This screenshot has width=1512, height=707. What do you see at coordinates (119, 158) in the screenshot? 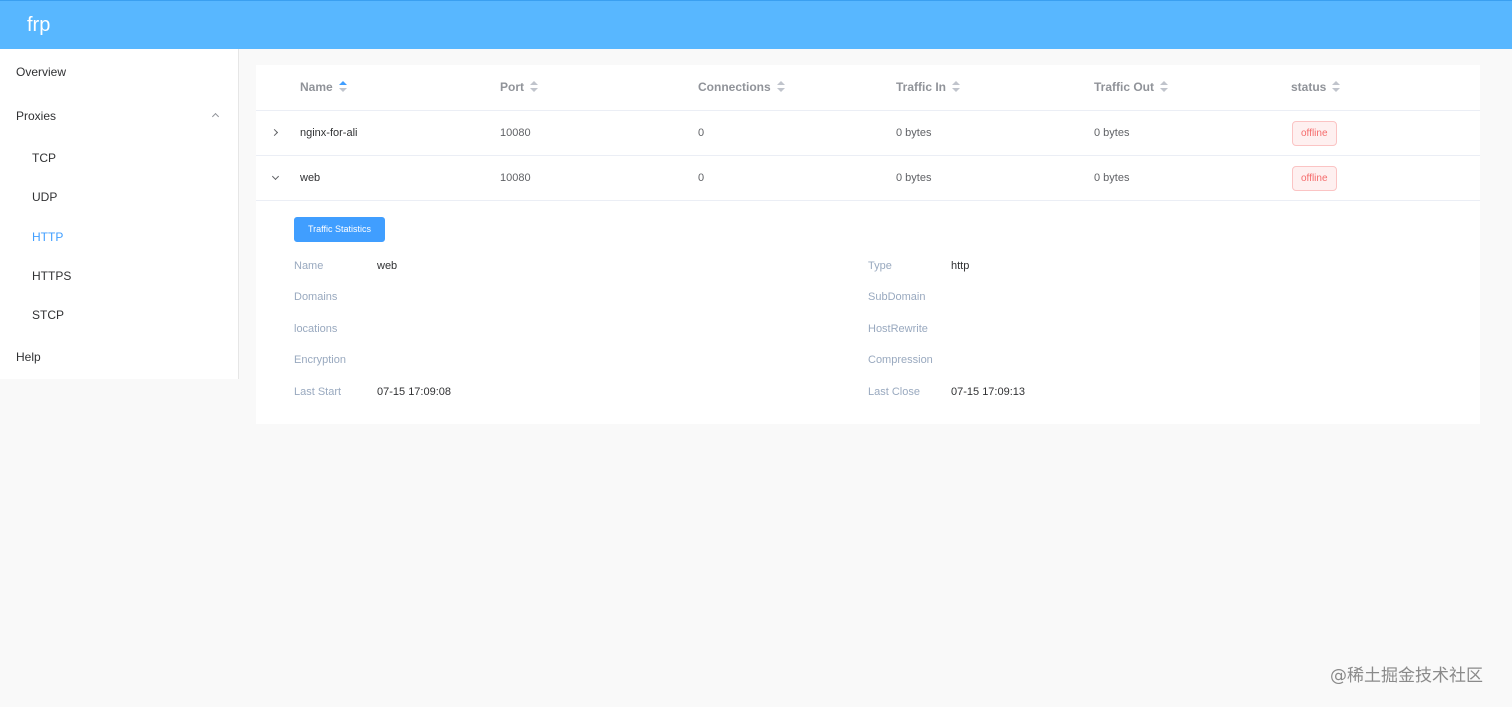
I see `sidebar-item-tcp: TCP` at bounding box center [119, 158].